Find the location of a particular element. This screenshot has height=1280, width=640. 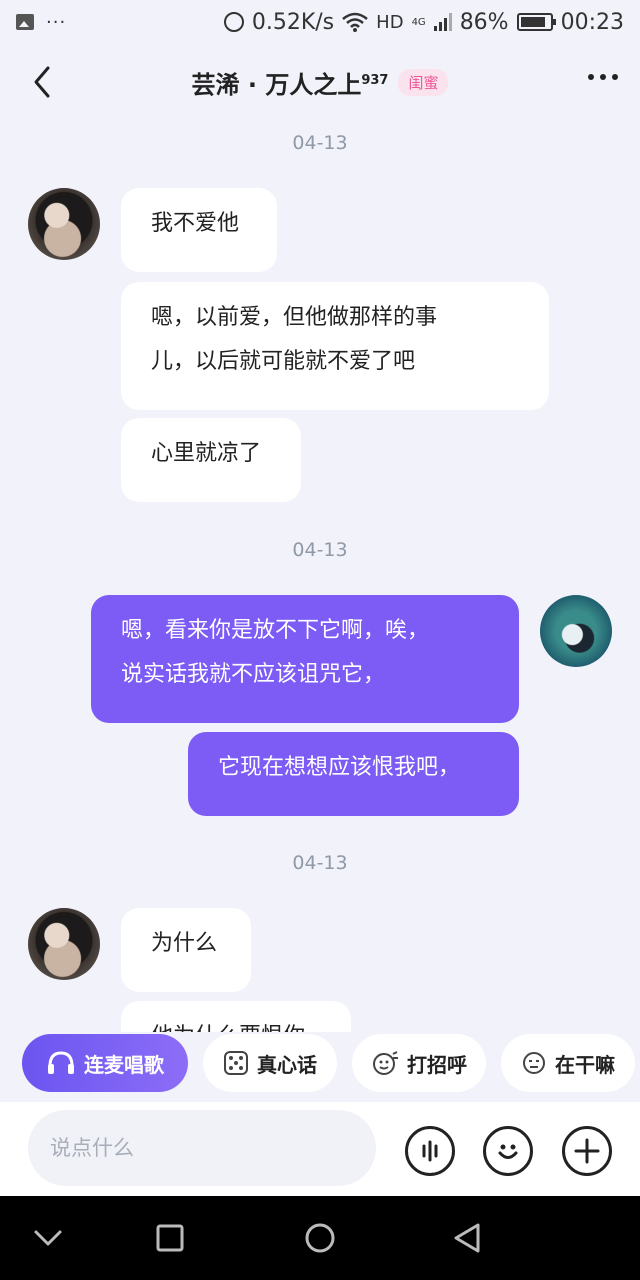

message-text: 我不爱他 is located at coordinates (195, 223).